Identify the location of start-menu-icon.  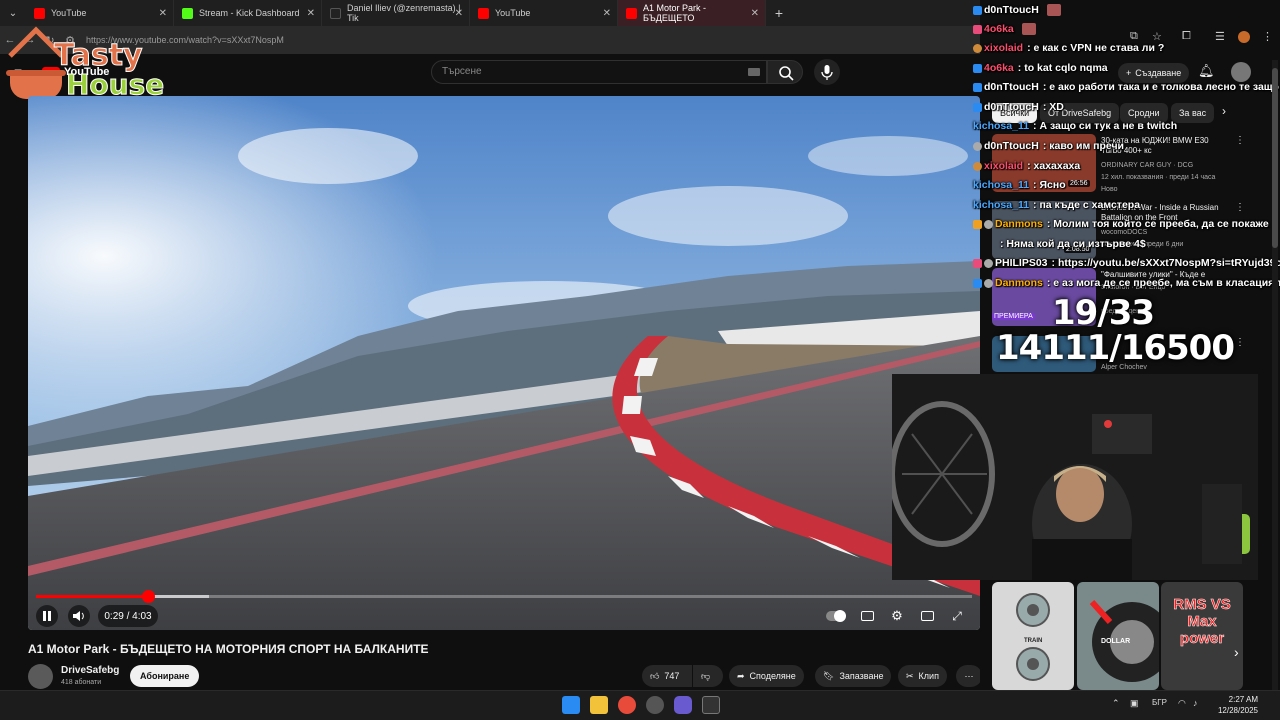
(571, 705).